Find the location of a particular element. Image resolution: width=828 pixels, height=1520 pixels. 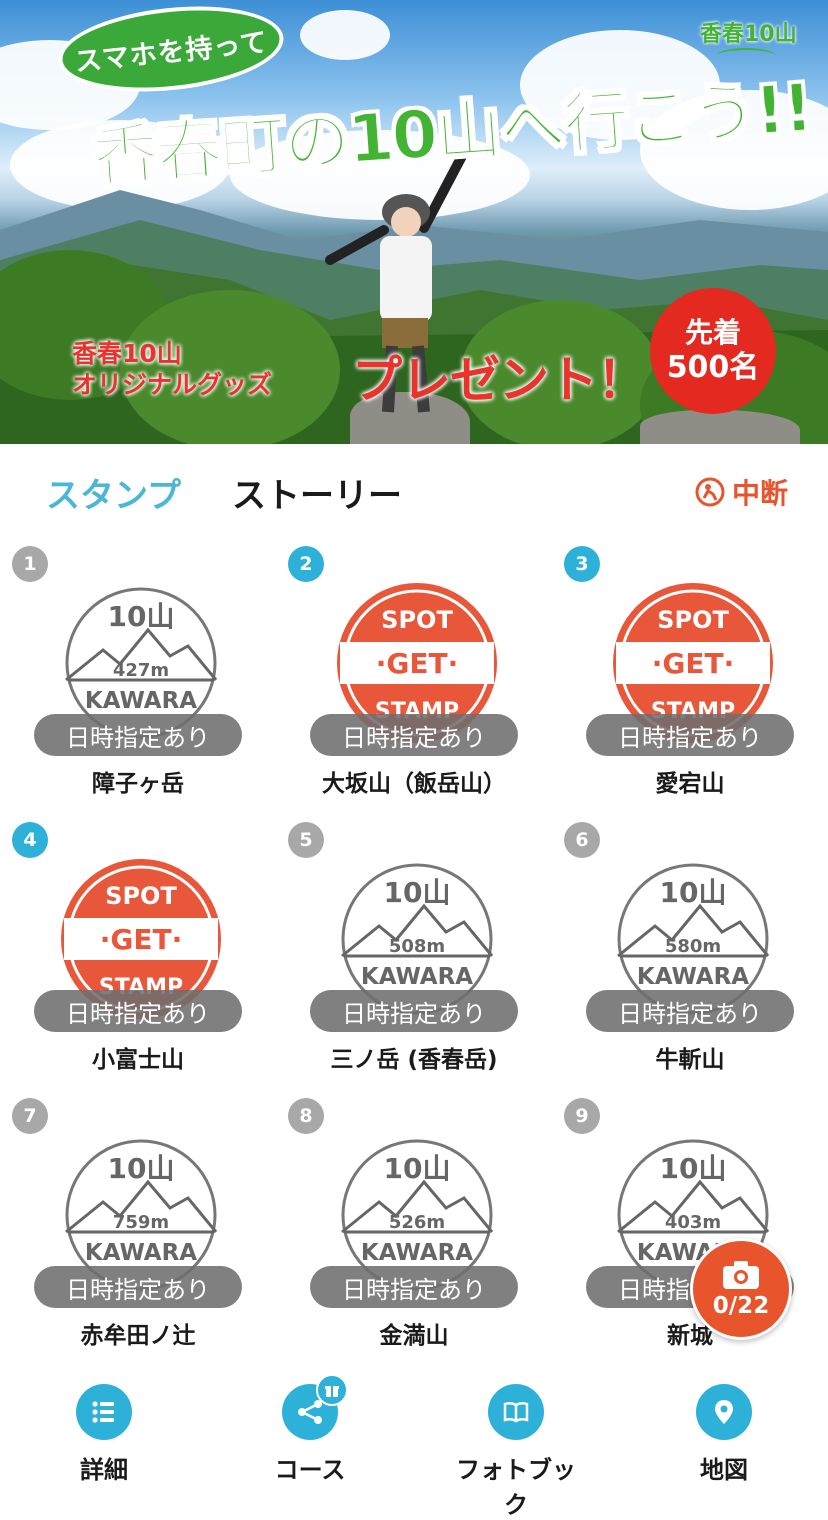

badge-line-2: 500名 is located at coordinates (713, 367).